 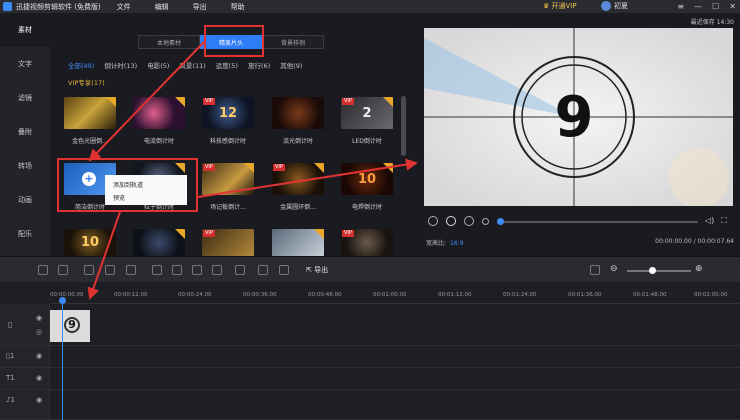 What do you see at coordinates (217, 270) in the screenshot?
I see `speed-icon` at bounding box center [217, 270].